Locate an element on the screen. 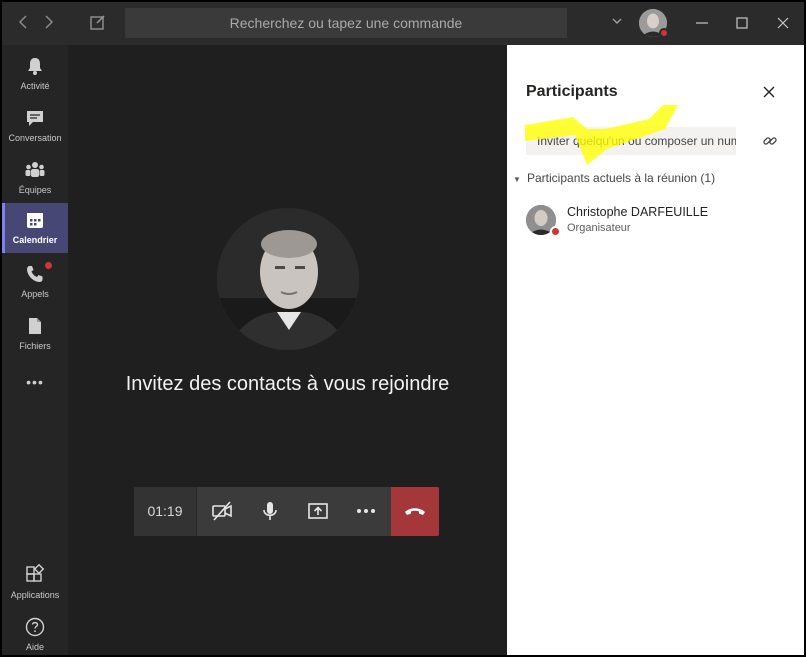  rail-item-calls: Appels is located at coordinates (35, 282).